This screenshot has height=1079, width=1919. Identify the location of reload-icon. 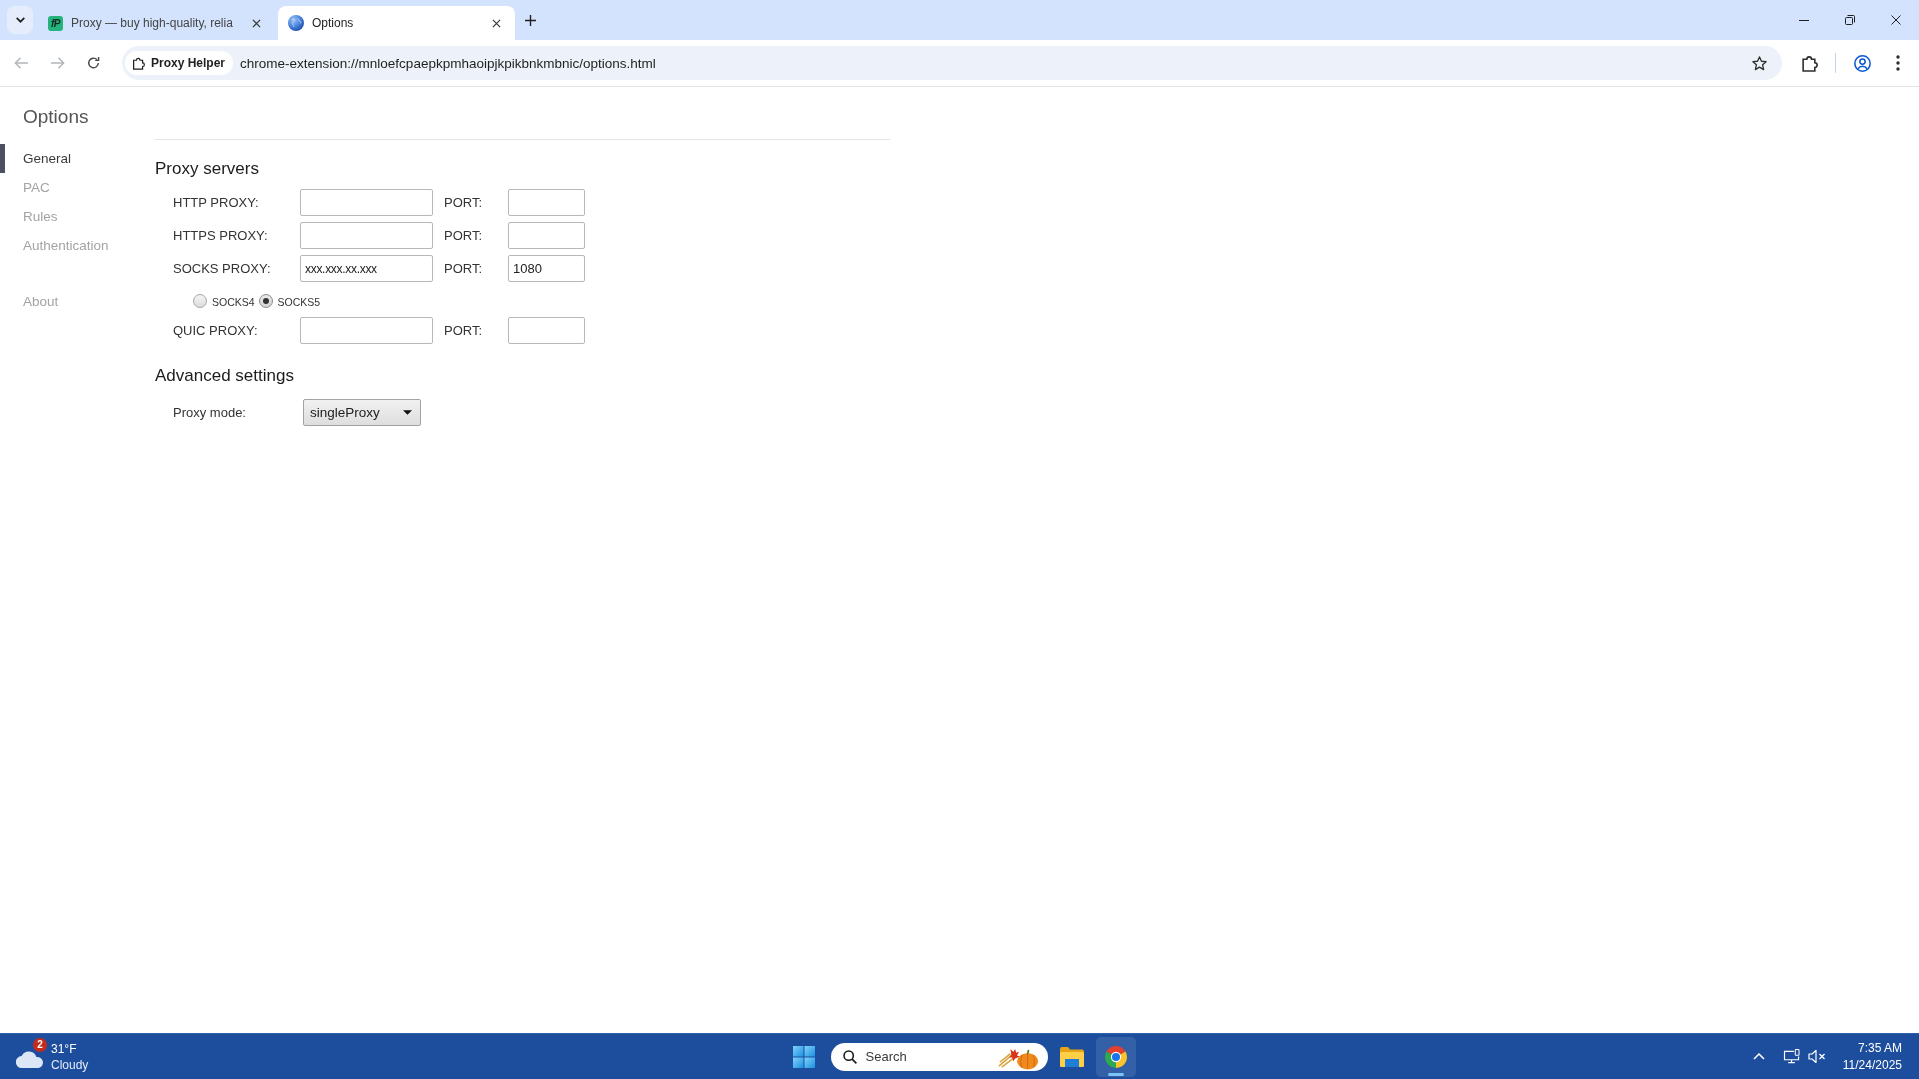
(93, 63).